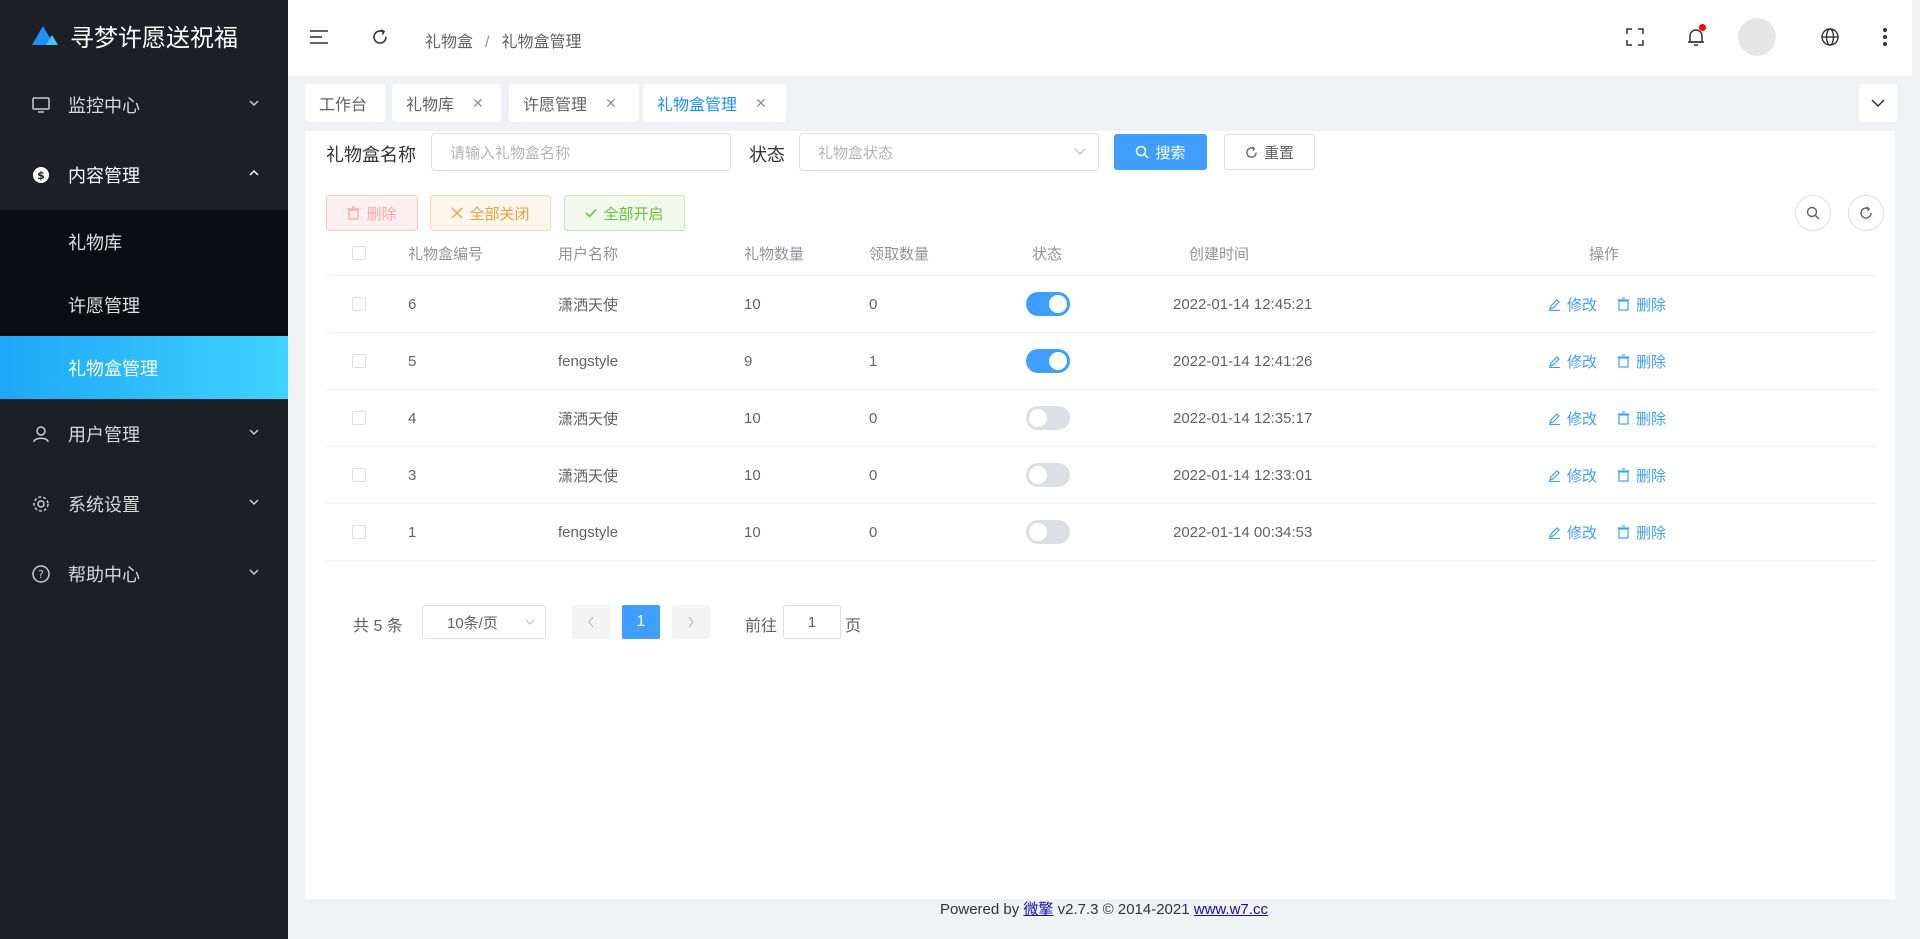 The height and width of the screenshot is (939, 1920). What do you see at coordinates (1243, 475) in the screenshot?
I see `cell-created-time: 2022-01-14 12:33:01` at bounding box center [1243, 475].